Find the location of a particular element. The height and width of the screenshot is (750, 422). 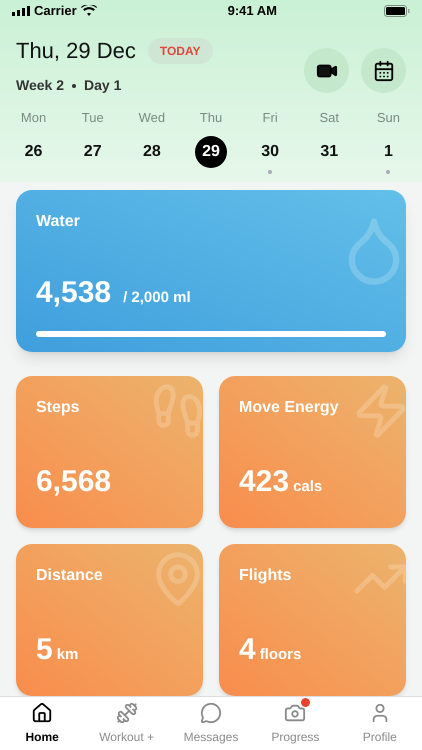

stat-unit: floors is located at coordinates (281, 654).